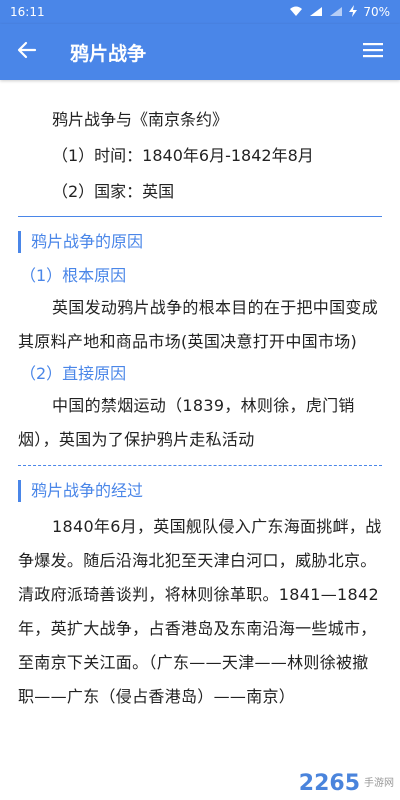 The height and width of the screenshot is (800, 400). Describe the element at coordinates (73, 275) in the screenshot. I see `subsection-title: （1）根本原因` at that location.